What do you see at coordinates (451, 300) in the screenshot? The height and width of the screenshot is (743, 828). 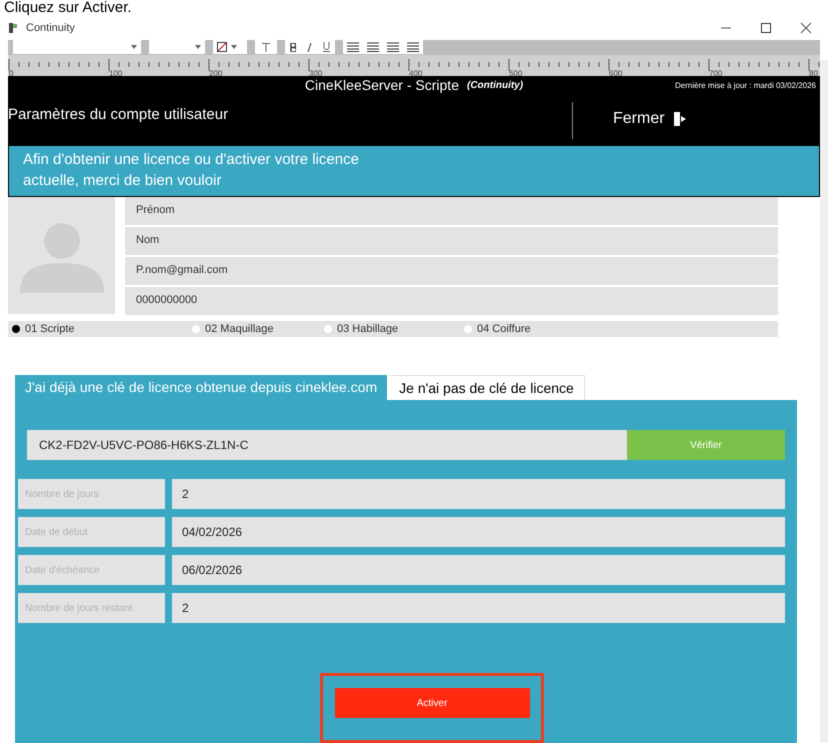 I see `profile-field: 0000000000` at bounding box center [451, 300].